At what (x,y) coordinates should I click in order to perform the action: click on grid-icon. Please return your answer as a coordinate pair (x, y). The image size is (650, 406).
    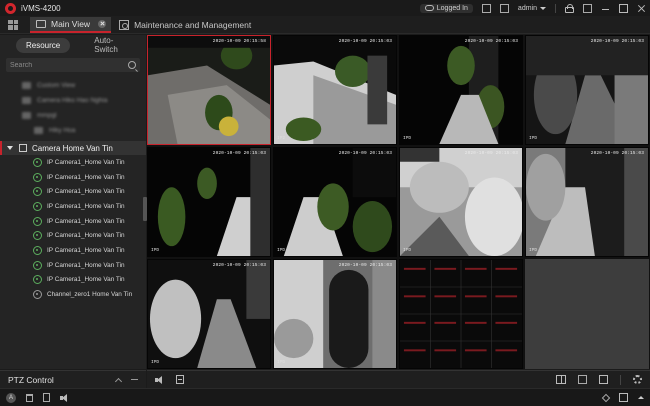
    Looking at the image, I should click on (13, 24).